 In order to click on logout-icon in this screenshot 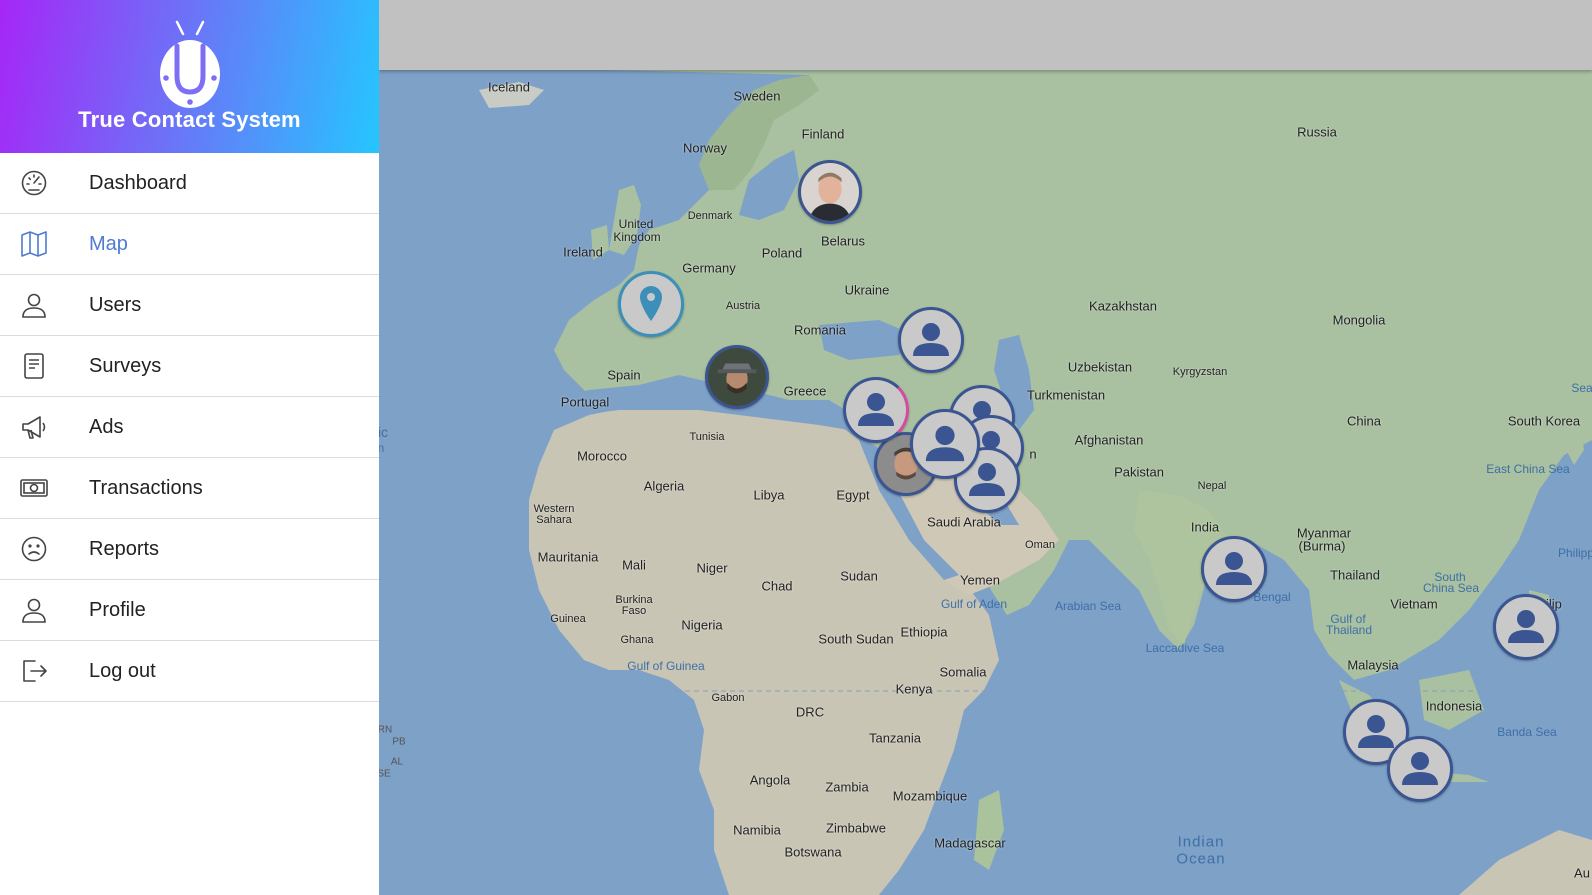, I will do `click(35, 671)`.